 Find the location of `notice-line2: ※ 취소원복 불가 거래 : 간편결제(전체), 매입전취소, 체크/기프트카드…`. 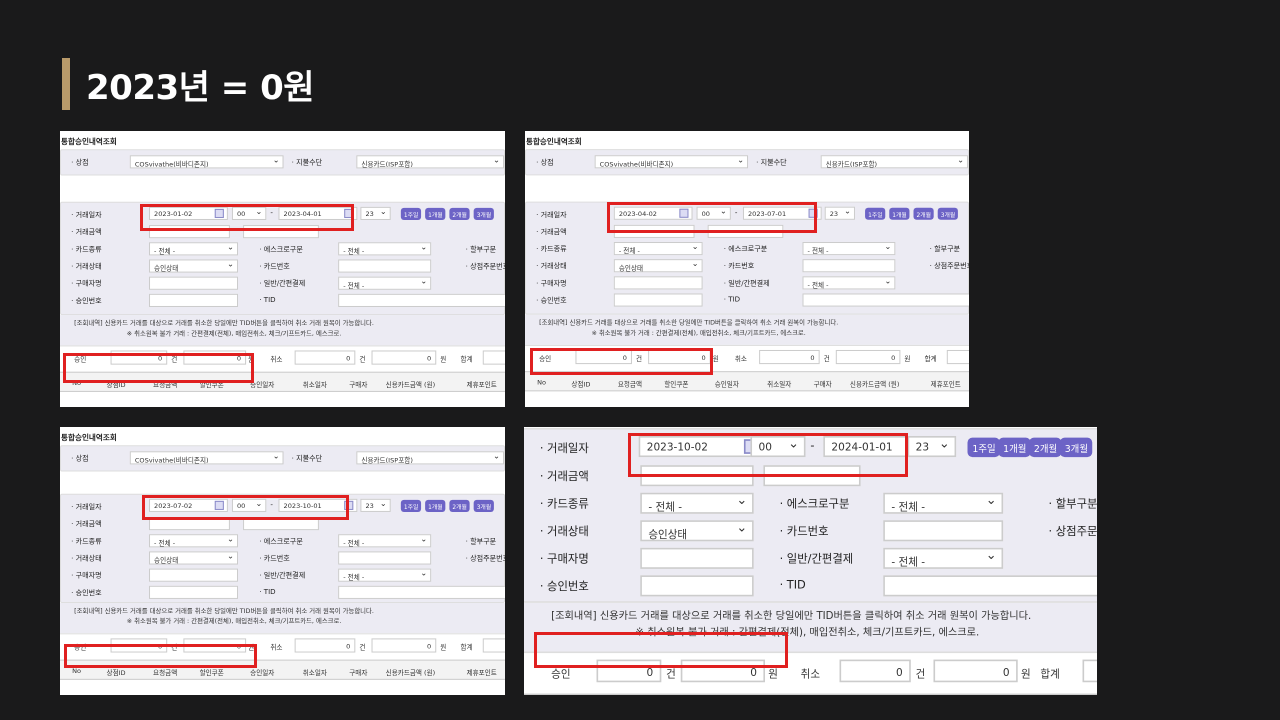

notice-line2: ※ 취소원복 불가 거래 : 간편결제(전체), 매입전취소, 체크/기프트카드… is located at coordinates (698, 333).